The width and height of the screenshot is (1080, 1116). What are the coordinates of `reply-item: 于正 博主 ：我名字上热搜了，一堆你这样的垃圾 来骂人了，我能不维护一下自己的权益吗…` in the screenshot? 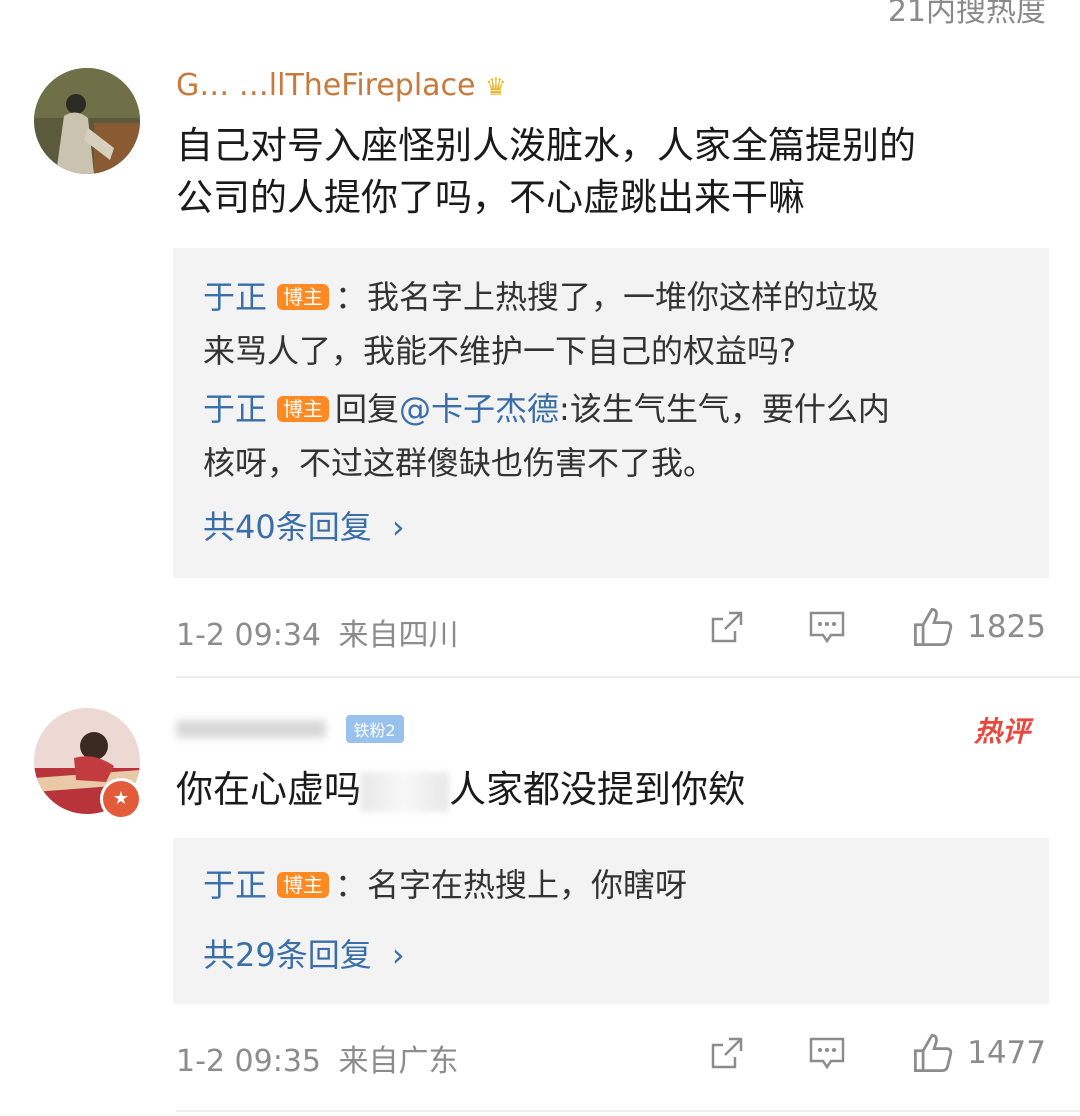 It's located at (606, 324).